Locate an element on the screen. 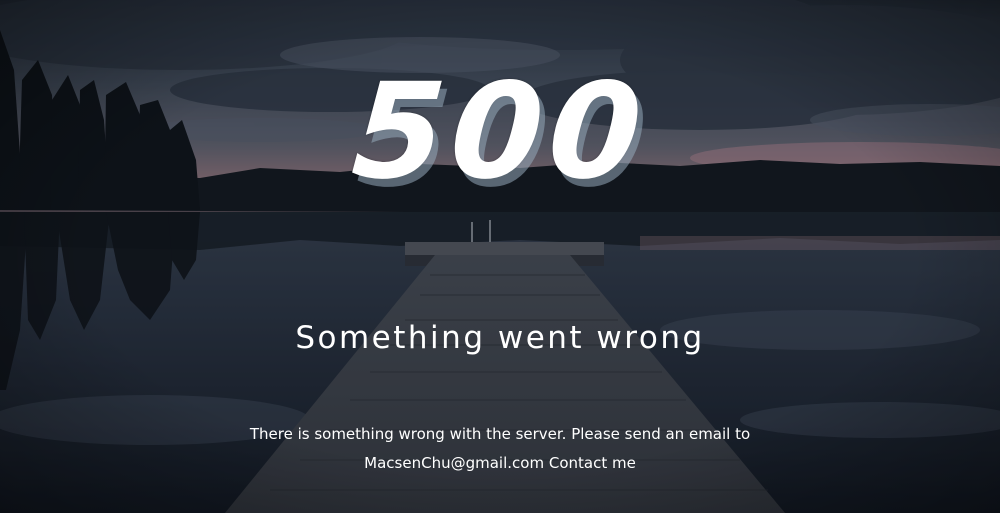 Image resolution: width=1000 pixels, height=513 pixels. email-link: MacsenChu@gmail.com is located at coordinates (454, 463).